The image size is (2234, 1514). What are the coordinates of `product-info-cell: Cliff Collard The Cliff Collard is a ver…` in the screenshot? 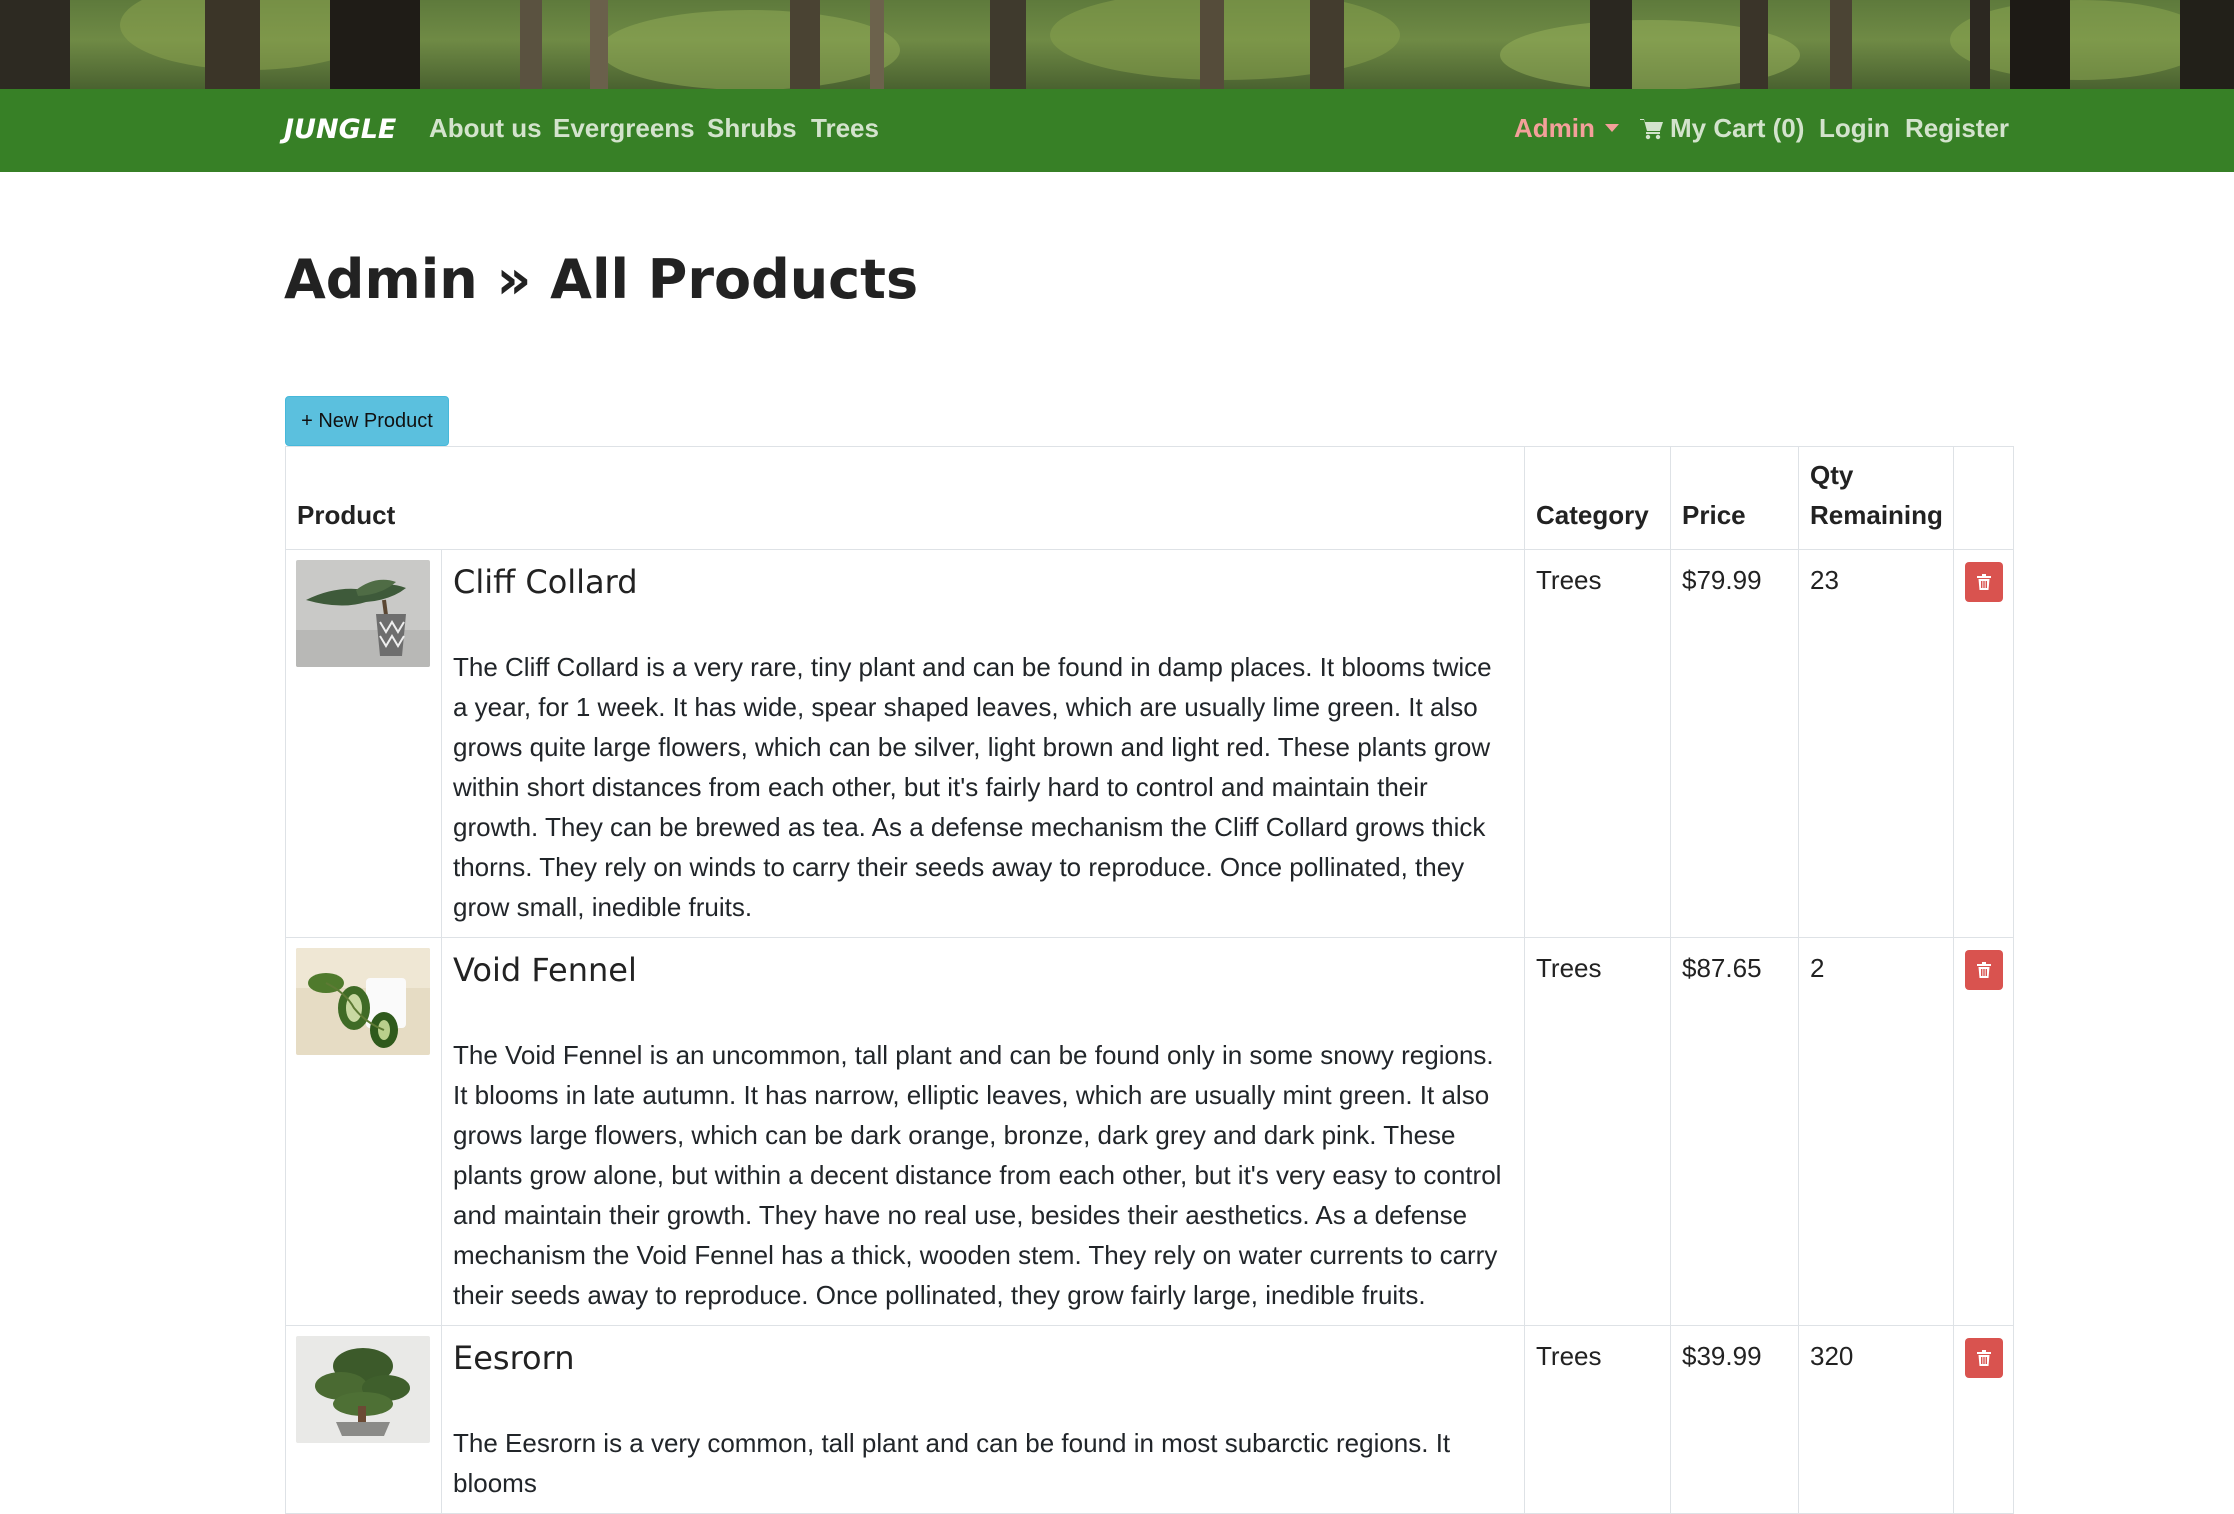 It's located at (983, 743).